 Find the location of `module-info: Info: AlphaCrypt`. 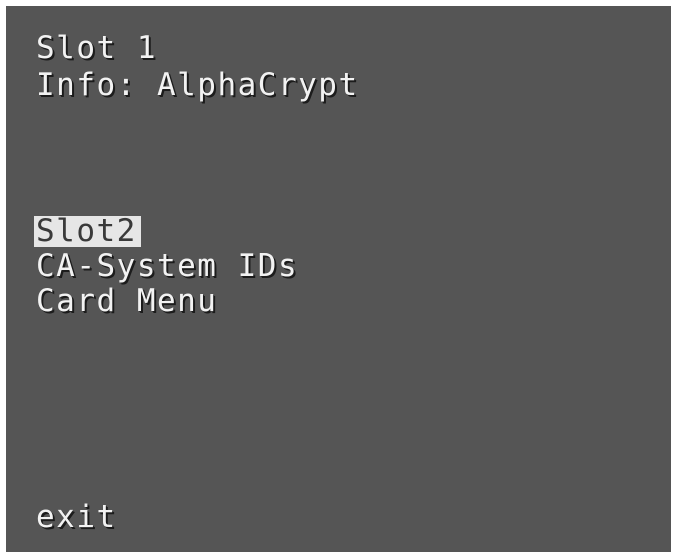

module-info: Info: AlphaCrypt is located at coordinates (197, 85).